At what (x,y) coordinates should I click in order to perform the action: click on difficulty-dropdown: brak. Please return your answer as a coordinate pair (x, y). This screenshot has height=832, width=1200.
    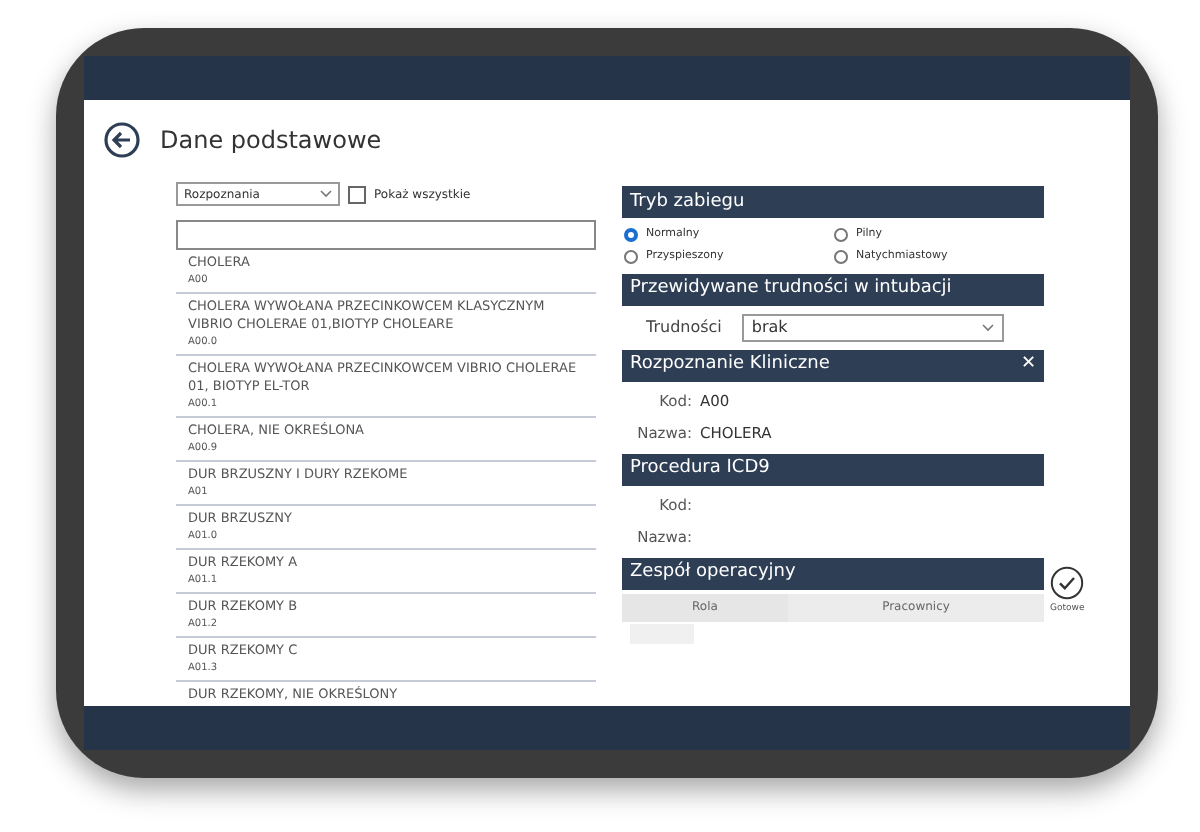
    Looking at the image, I should click on (872, 327).